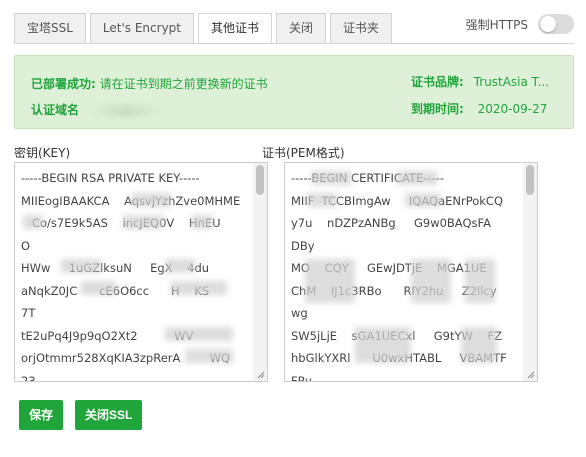 The width and height of the screenshot is (586, 457). What do you see at coordinates (109, 415) in the screenshot?
I see `close-ssl-button: 关闭SSL` at bounding box center [109, 415].